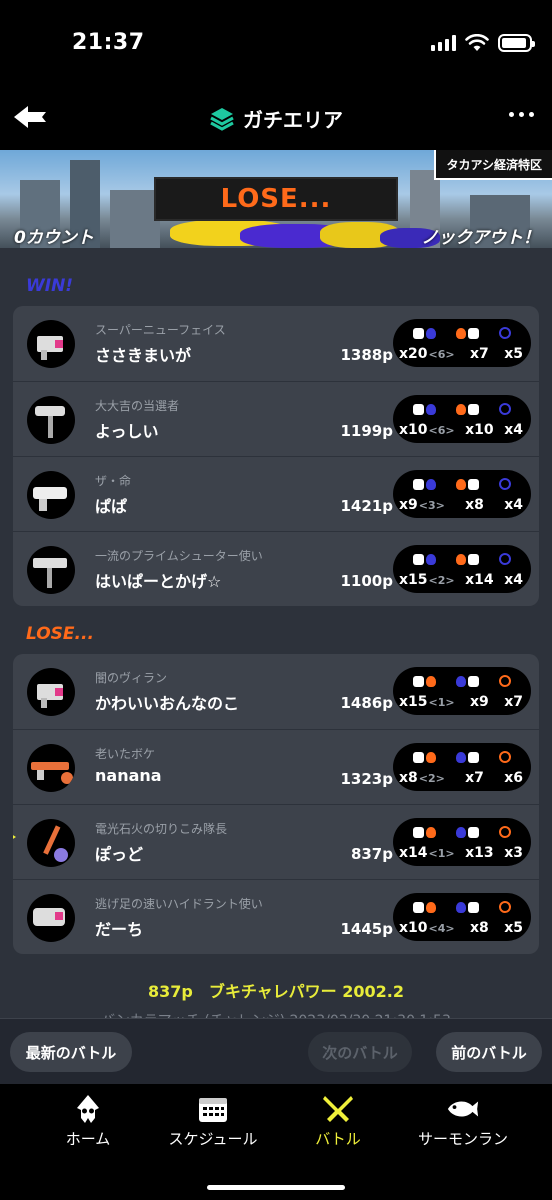 The width and height of the screenshot is (552, 1200). Describe the element at coordinates (462, 767) in the screenshot. I see `player-stats: x8 <2> x7 x6` at that location.